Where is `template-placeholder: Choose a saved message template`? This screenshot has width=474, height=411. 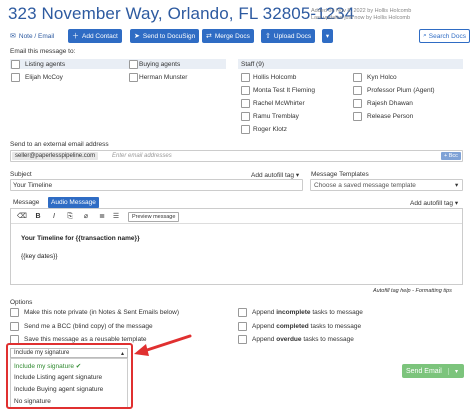
template-placeholder: Choose a saved message template is located at coordinates (365, 185).